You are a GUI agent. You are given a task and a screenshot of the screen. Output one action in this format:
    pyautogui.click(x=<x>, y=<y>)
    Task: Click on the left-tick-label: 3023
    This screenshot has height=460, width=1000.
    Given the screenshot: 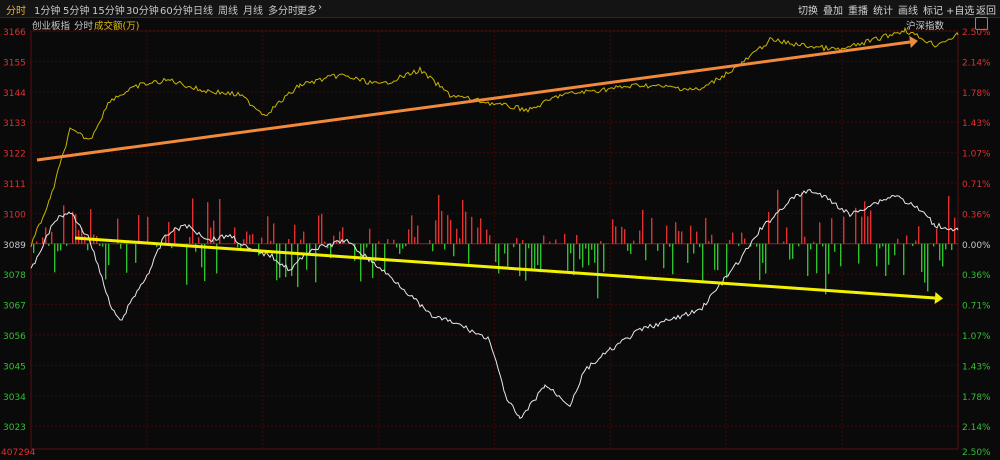 What is the action you would take?
    pyautogui.click(x=14, y=428)
    